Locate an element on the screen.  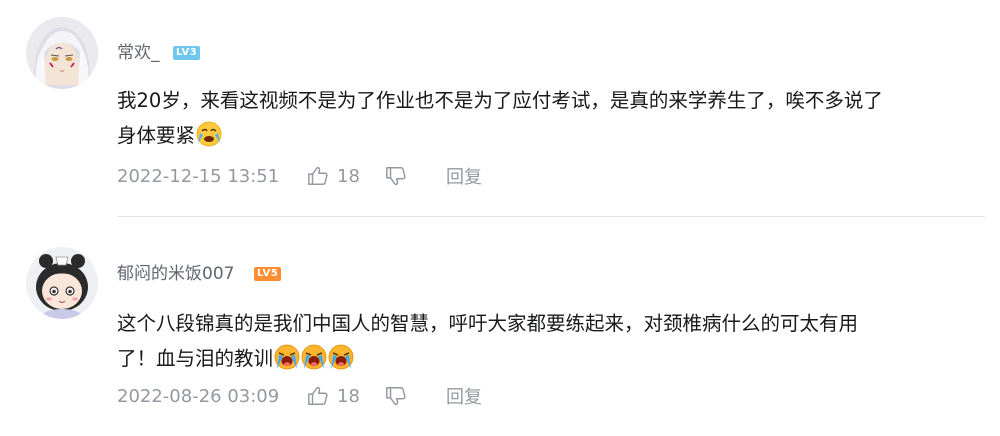
username: 郁闷的米饭007 is located at coordinates (175, 274).